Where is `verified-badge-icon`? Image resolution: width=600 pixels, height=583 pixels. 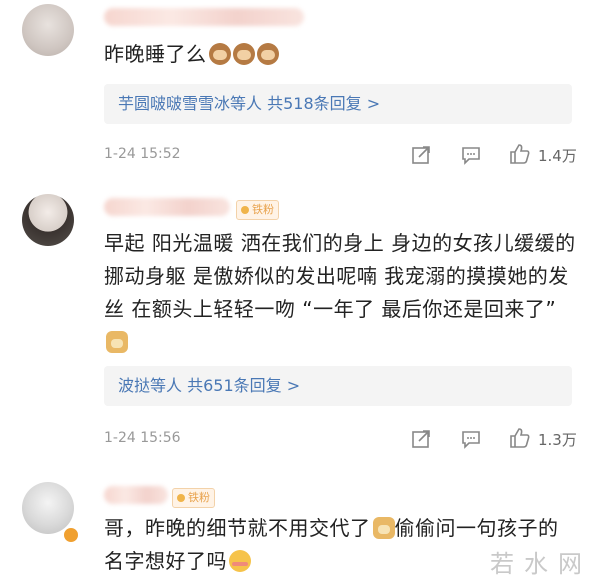 verified-badge-icon is located at coordinates (71, 535).